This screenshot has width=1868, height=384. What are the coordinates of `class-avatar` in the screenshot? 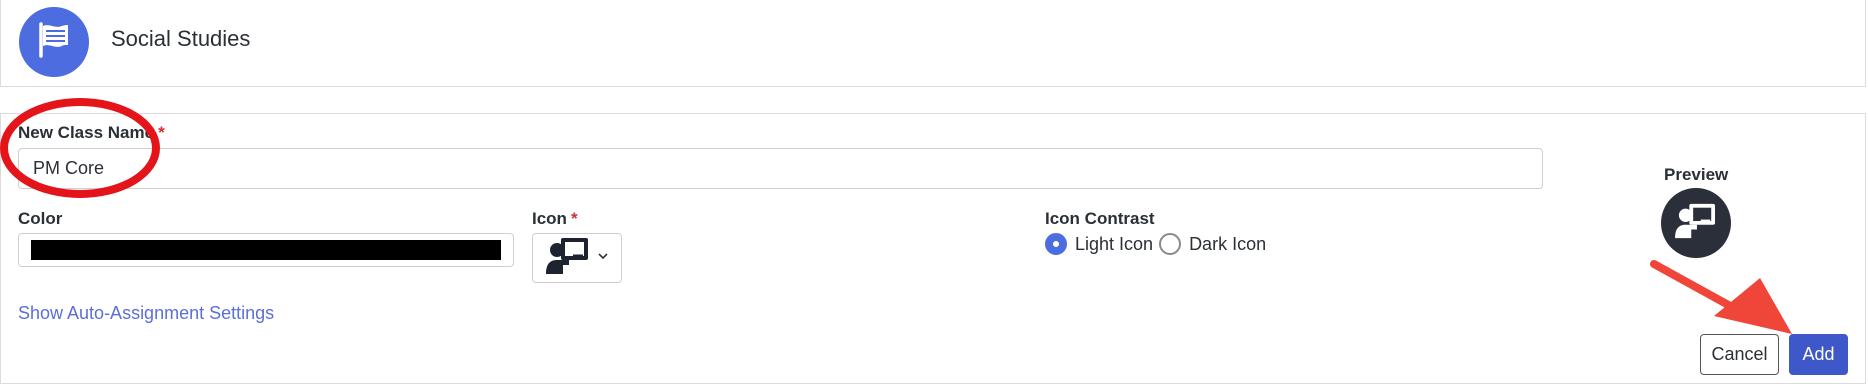 It's located at (54, 42).